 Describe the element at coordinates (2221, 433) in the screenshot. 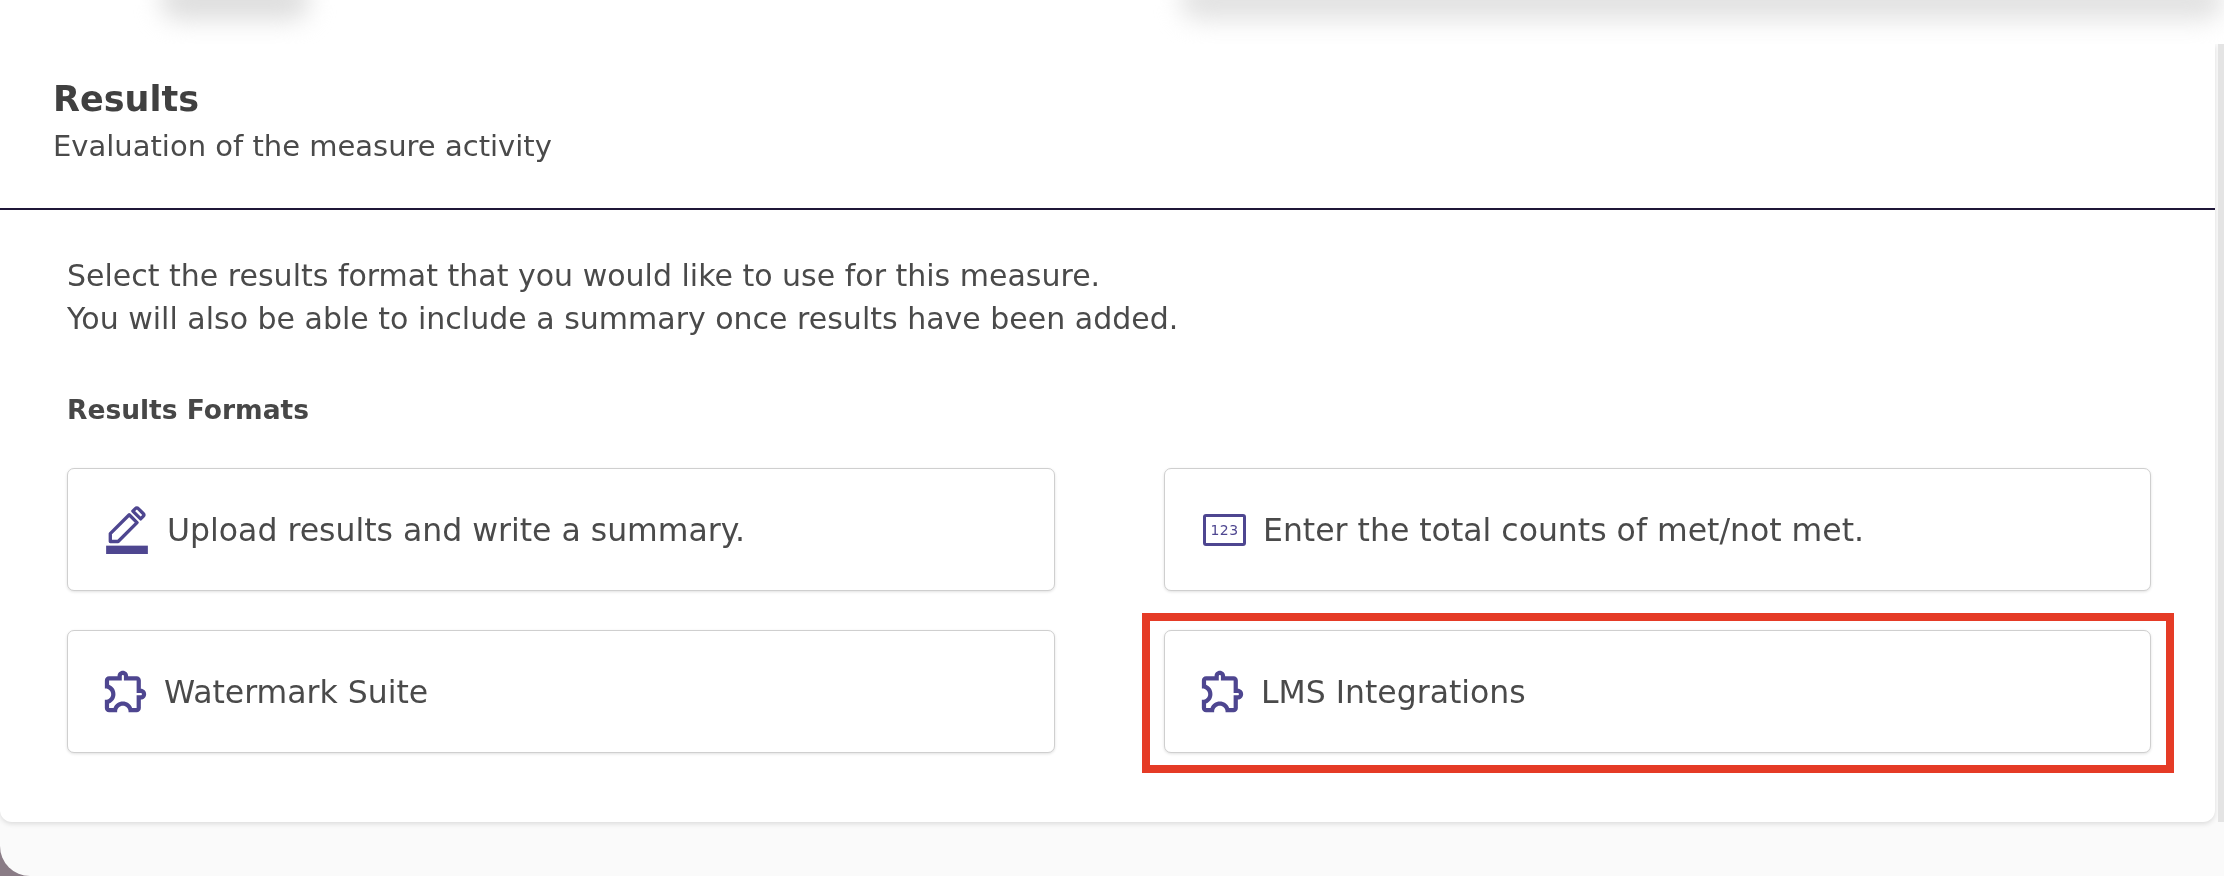

I see `scrollbar-track` at that location.